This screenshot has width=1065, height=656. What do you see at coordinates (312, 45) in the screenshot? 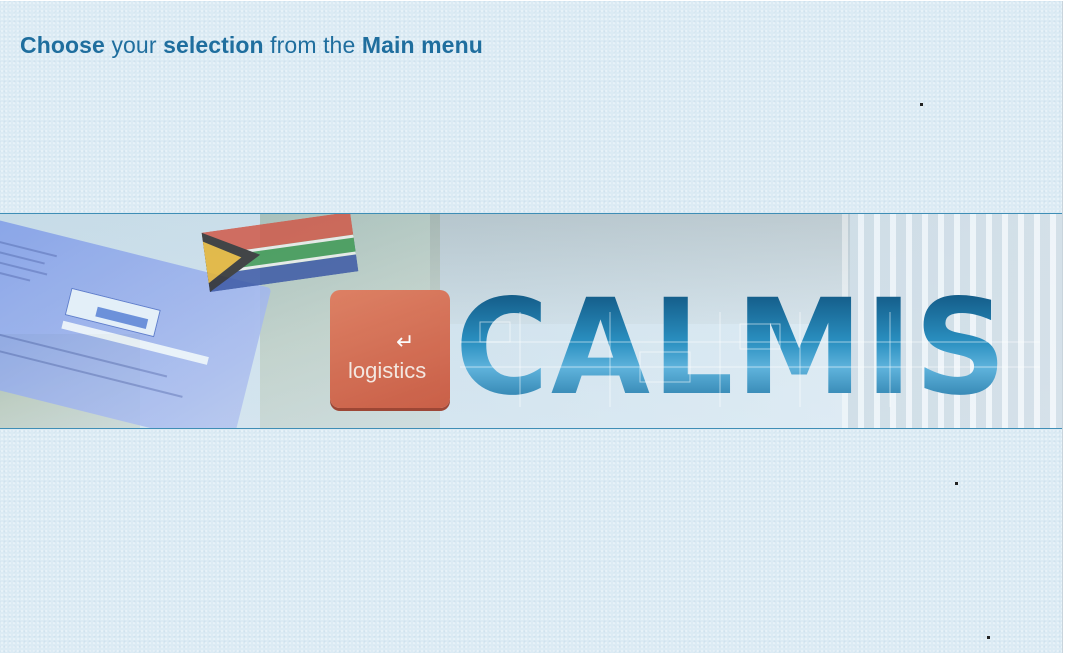
I see `headline-from-the: from the` at bounding box center [312, 45].